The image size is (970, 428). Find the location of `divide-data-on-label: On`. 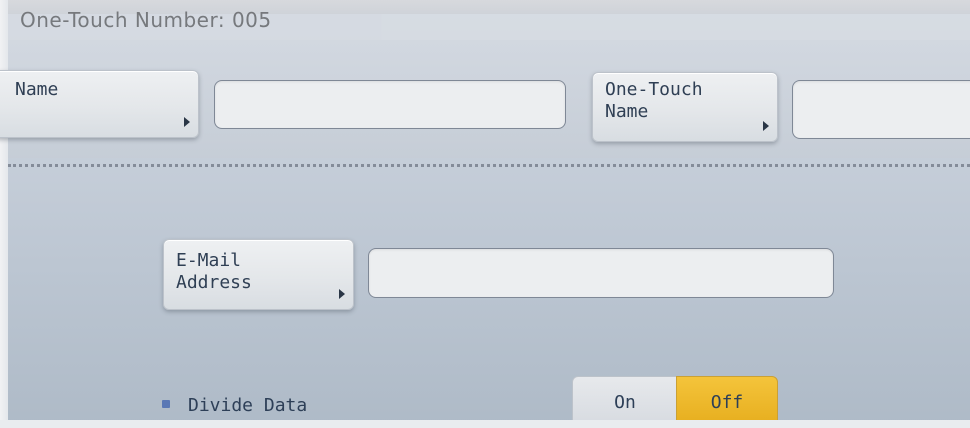

divide-data-on-label: On is located at coordinates (625, 402).